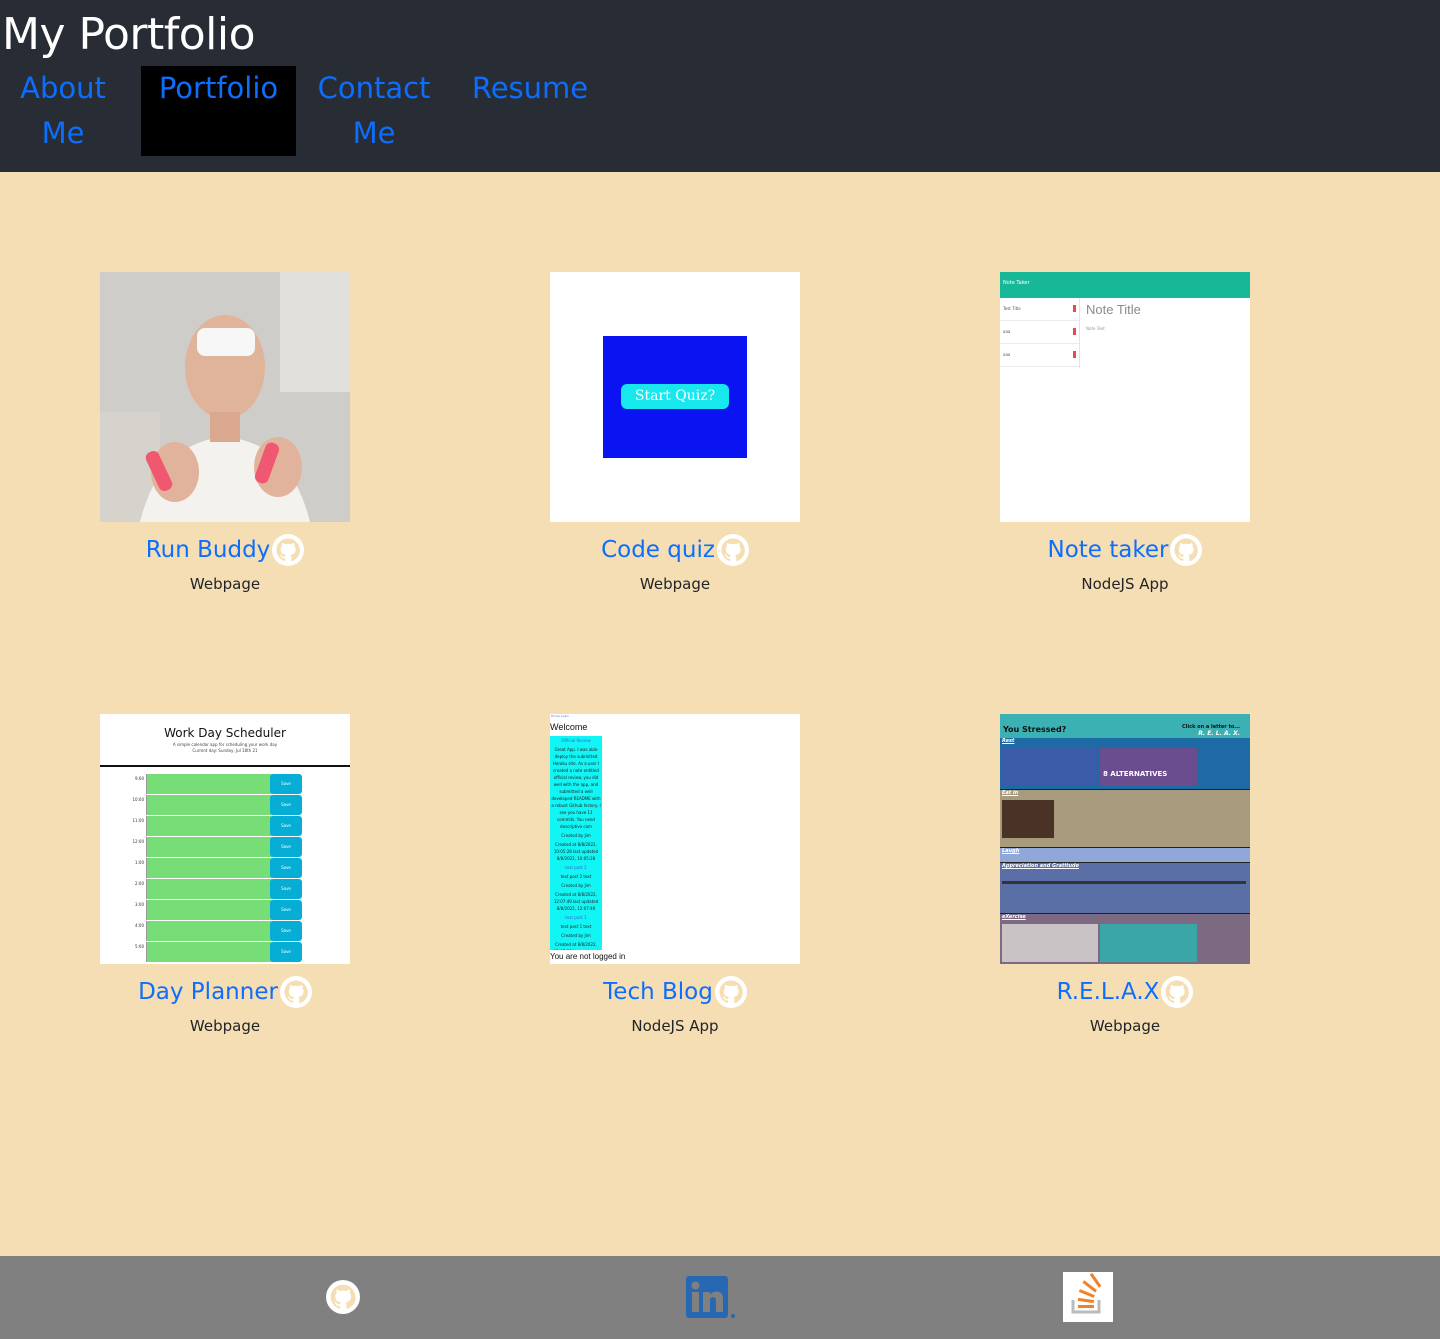 The image size is (1440, 1339). What do you see at coordinates (569, 727) in the screenshot?
I see `blog-welcome: Welcome` at bounding box center [569, 727].